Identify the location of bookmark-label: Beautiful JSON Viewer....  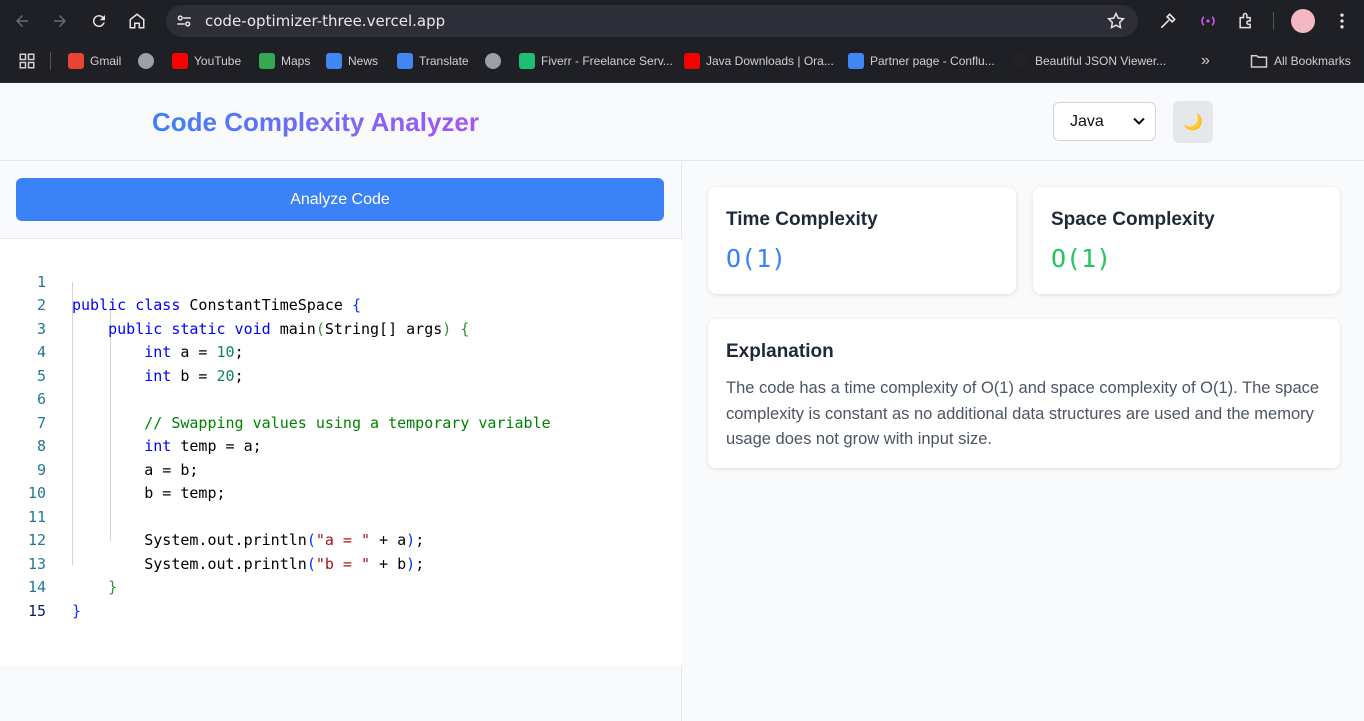
(1101, 61).